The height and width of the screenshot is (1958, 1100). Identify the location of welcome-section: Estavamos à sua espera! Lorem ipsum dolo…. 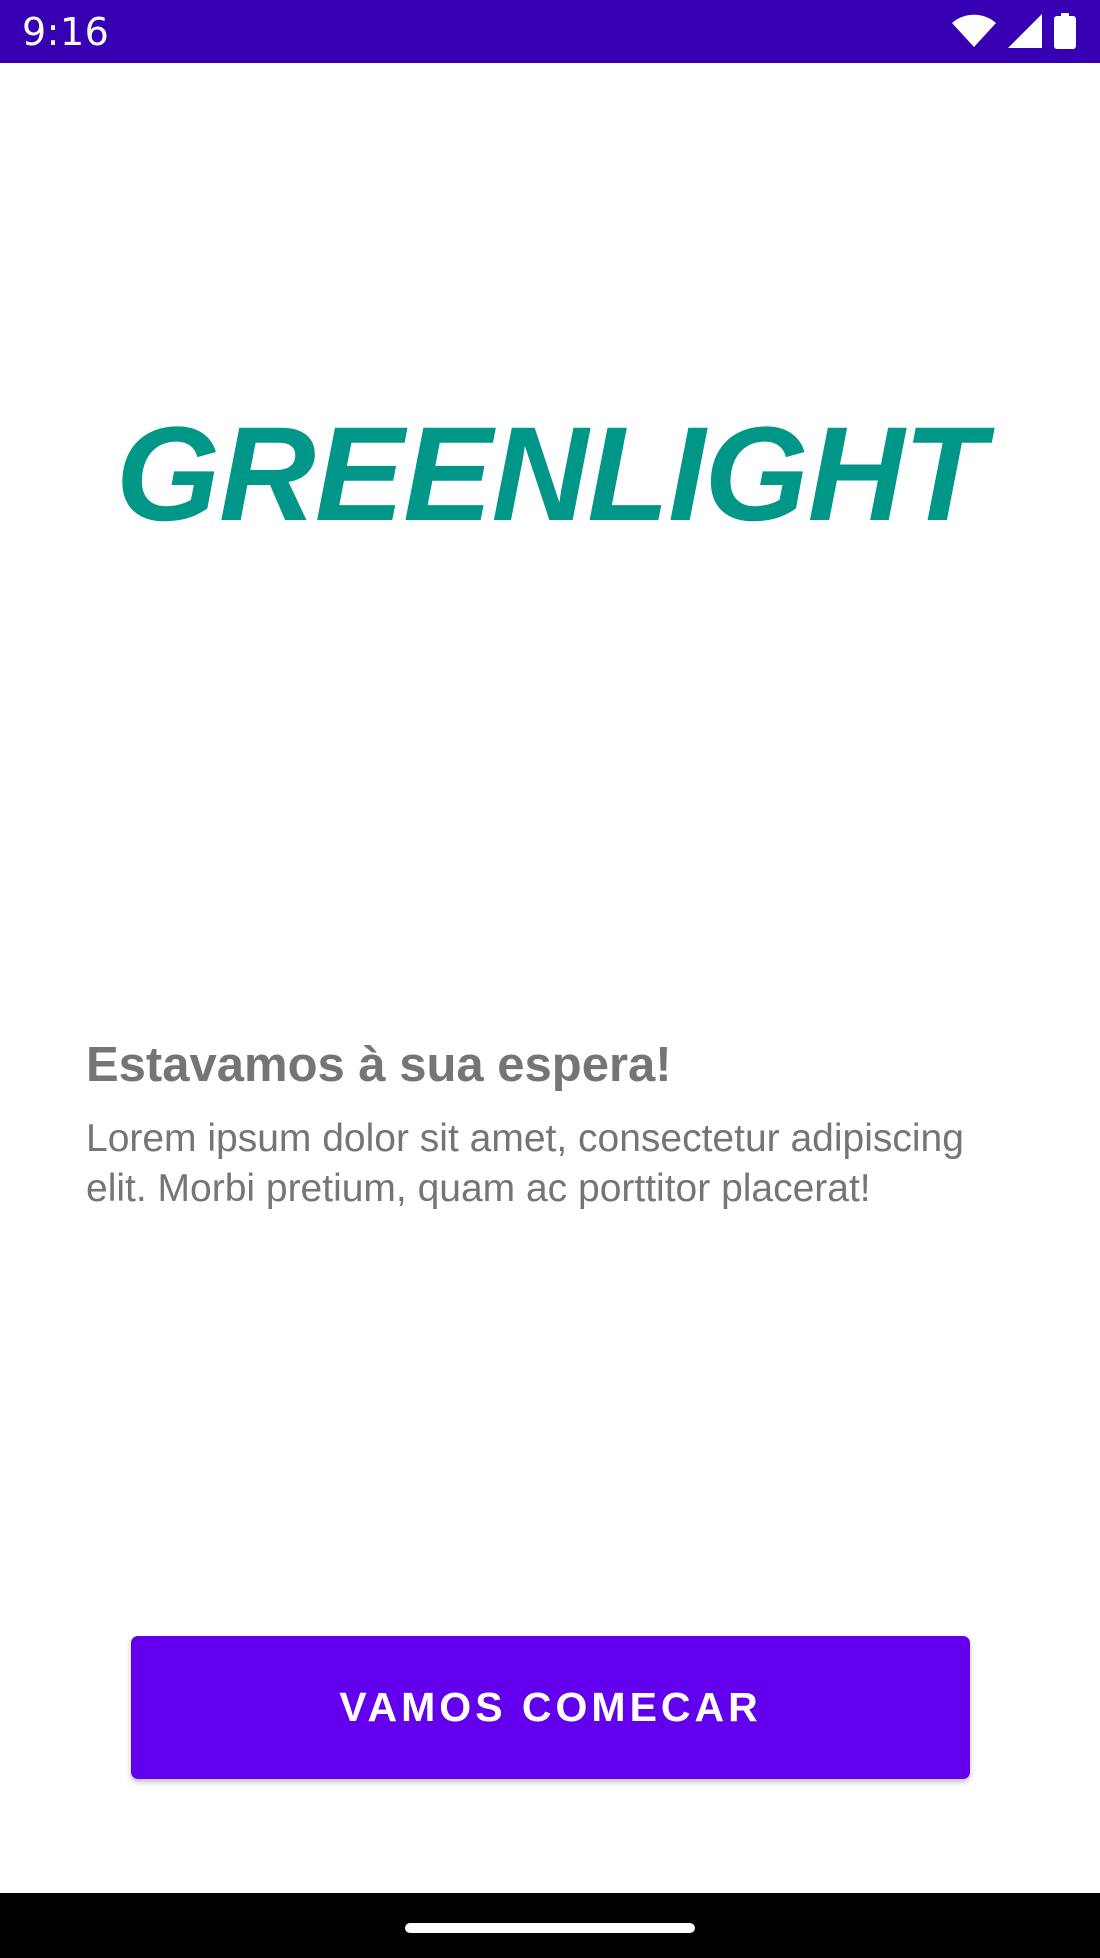
(556, 1122).